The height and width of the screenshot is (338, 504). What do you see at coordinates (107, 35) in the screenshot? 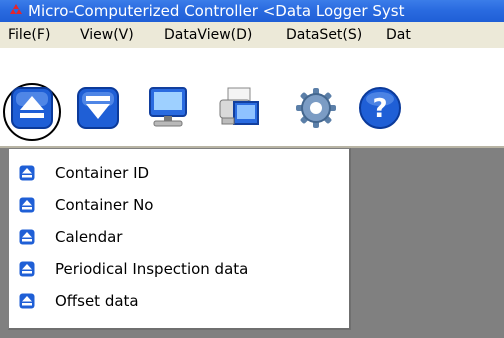
I see `menu-view: View(V)` at bounding box center [107, 35].